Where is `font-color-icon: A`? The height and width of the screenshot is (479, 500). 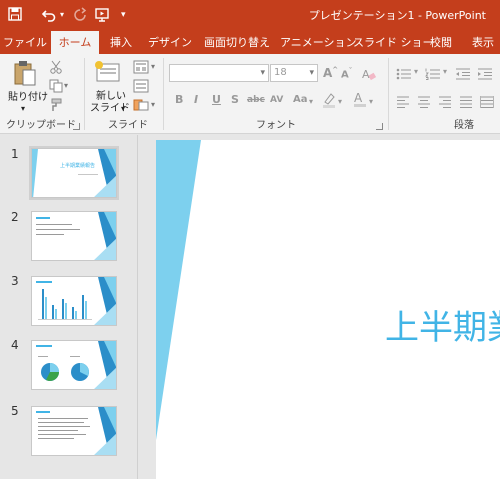 font-color-icon: A is located at coordinates (360, 101).